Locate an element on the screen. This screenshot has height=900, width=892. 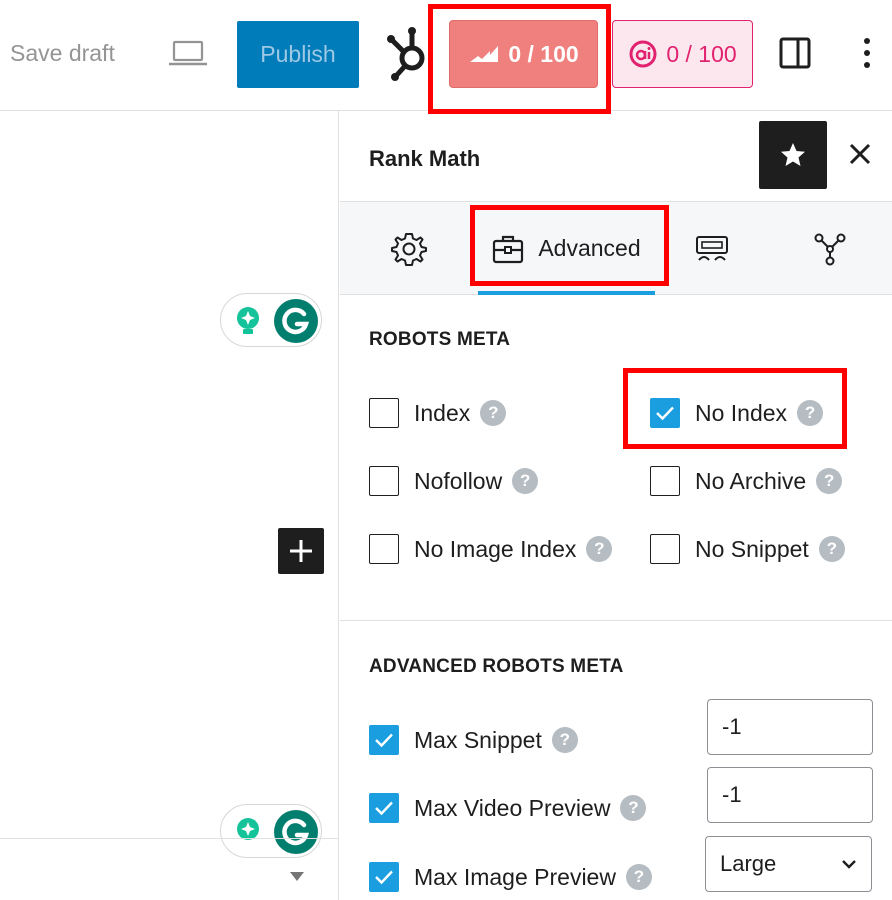
checkbox-row-max-video-preview: Max Video Preview ? is located at coordinates (508, 808).